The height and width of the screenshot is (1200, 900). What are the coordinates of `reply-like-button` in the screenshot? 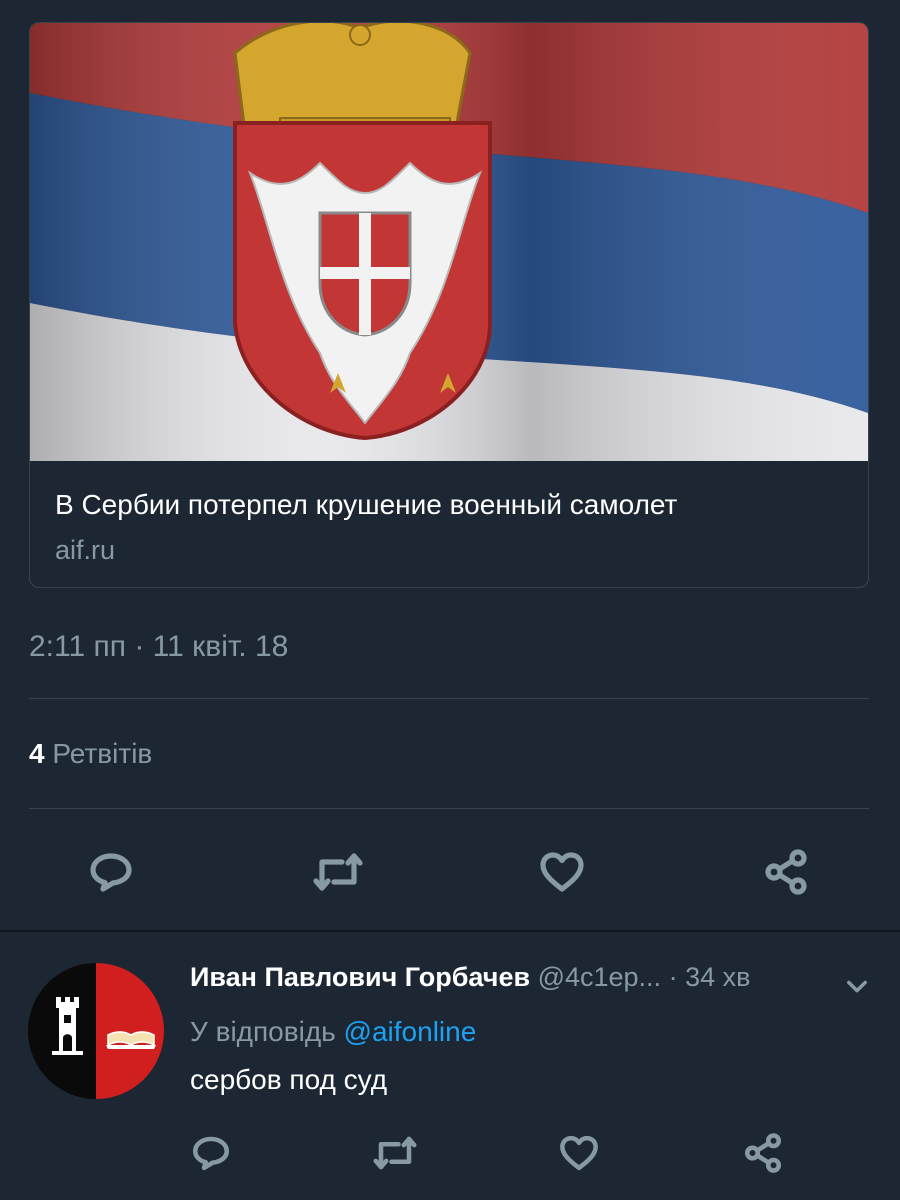 It's located at (579, 1153).